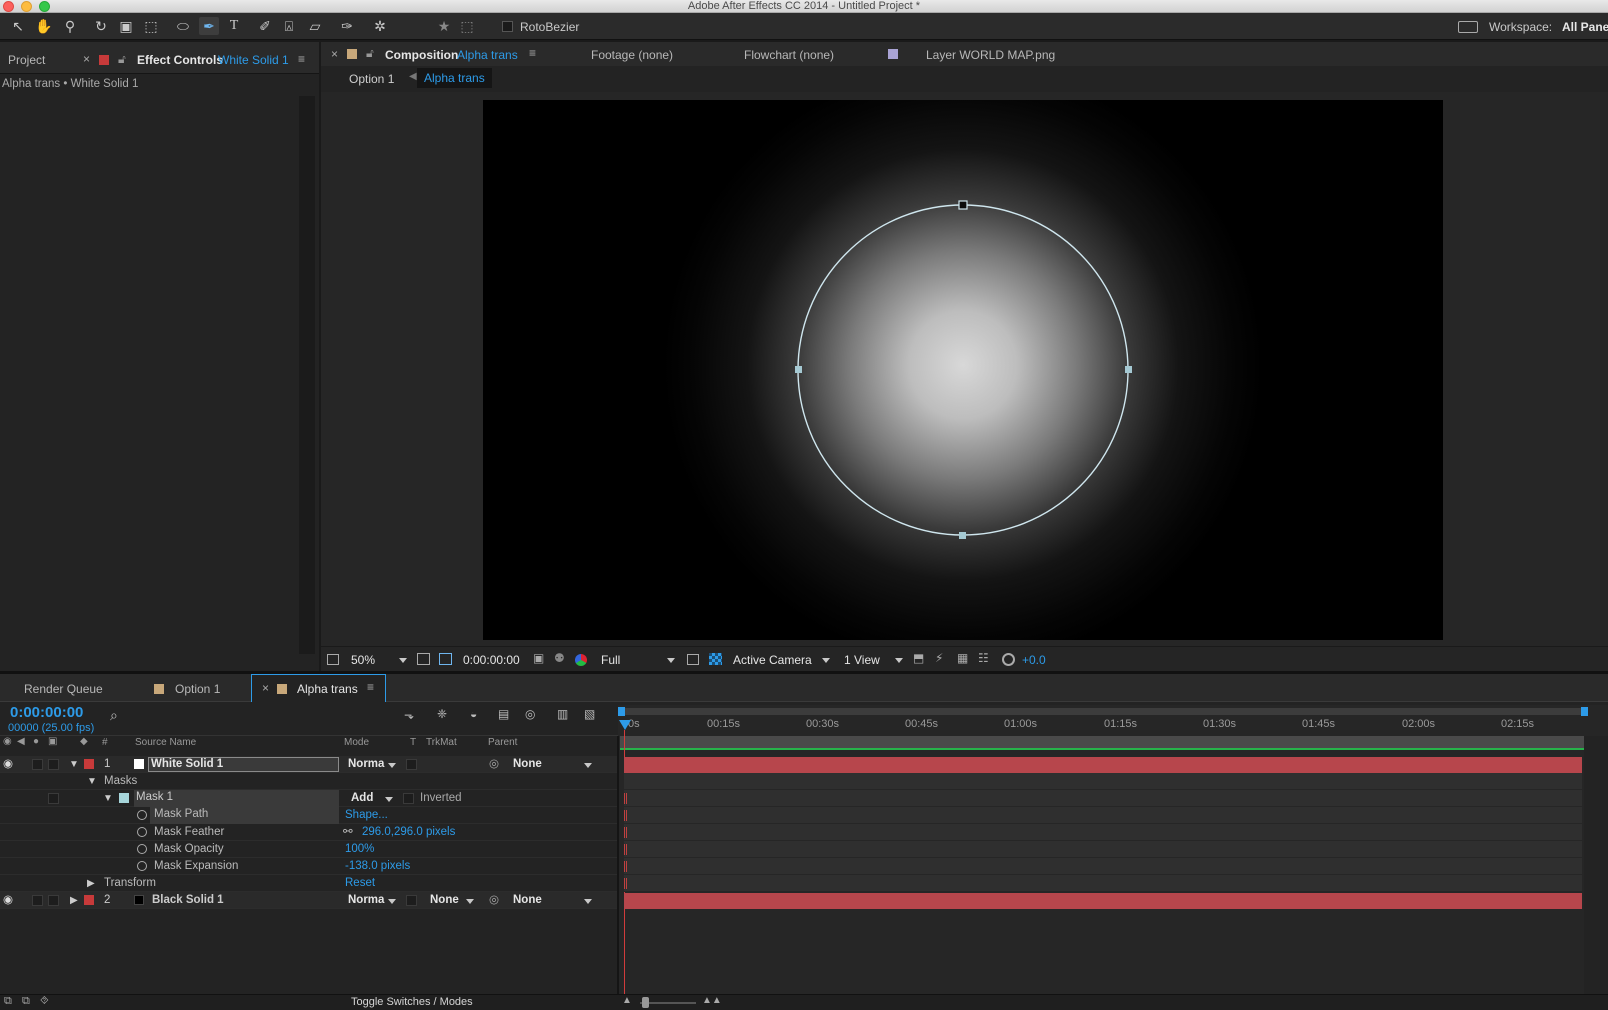 The height and width of the screenshot is (1010, 1608). Describe the element at coordinates (467, 26) in the screenshot. I see `grid-snap-icon: ⬚` at that location.